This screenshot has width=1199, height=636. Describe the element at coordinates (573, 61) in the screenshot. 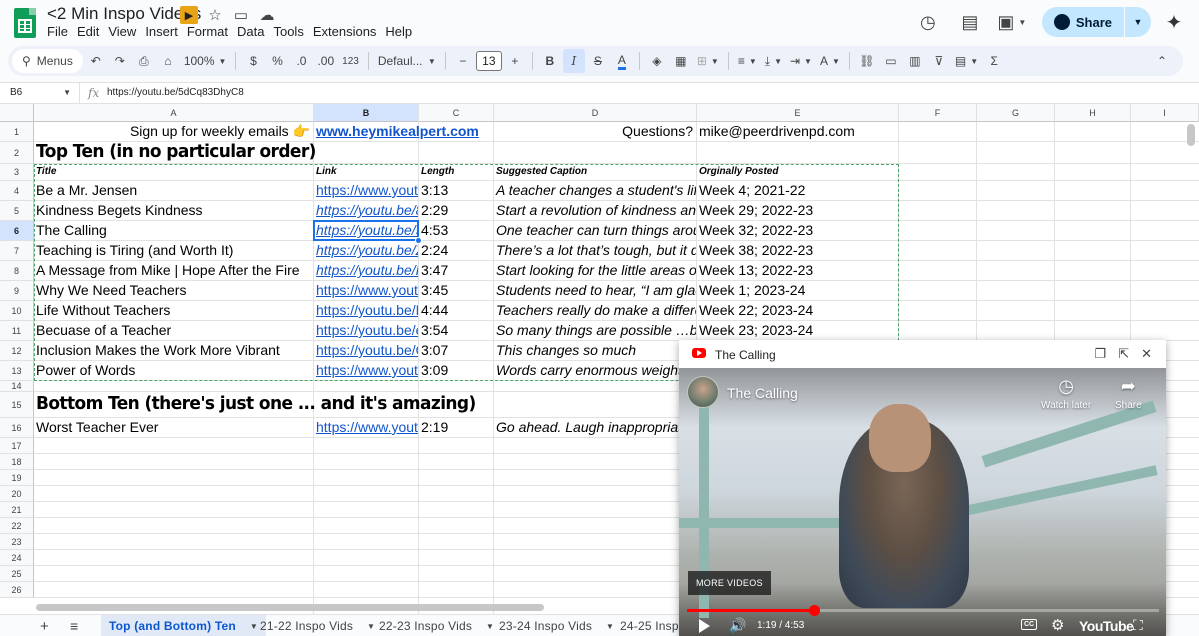

I see `italic-button: I` at that location.